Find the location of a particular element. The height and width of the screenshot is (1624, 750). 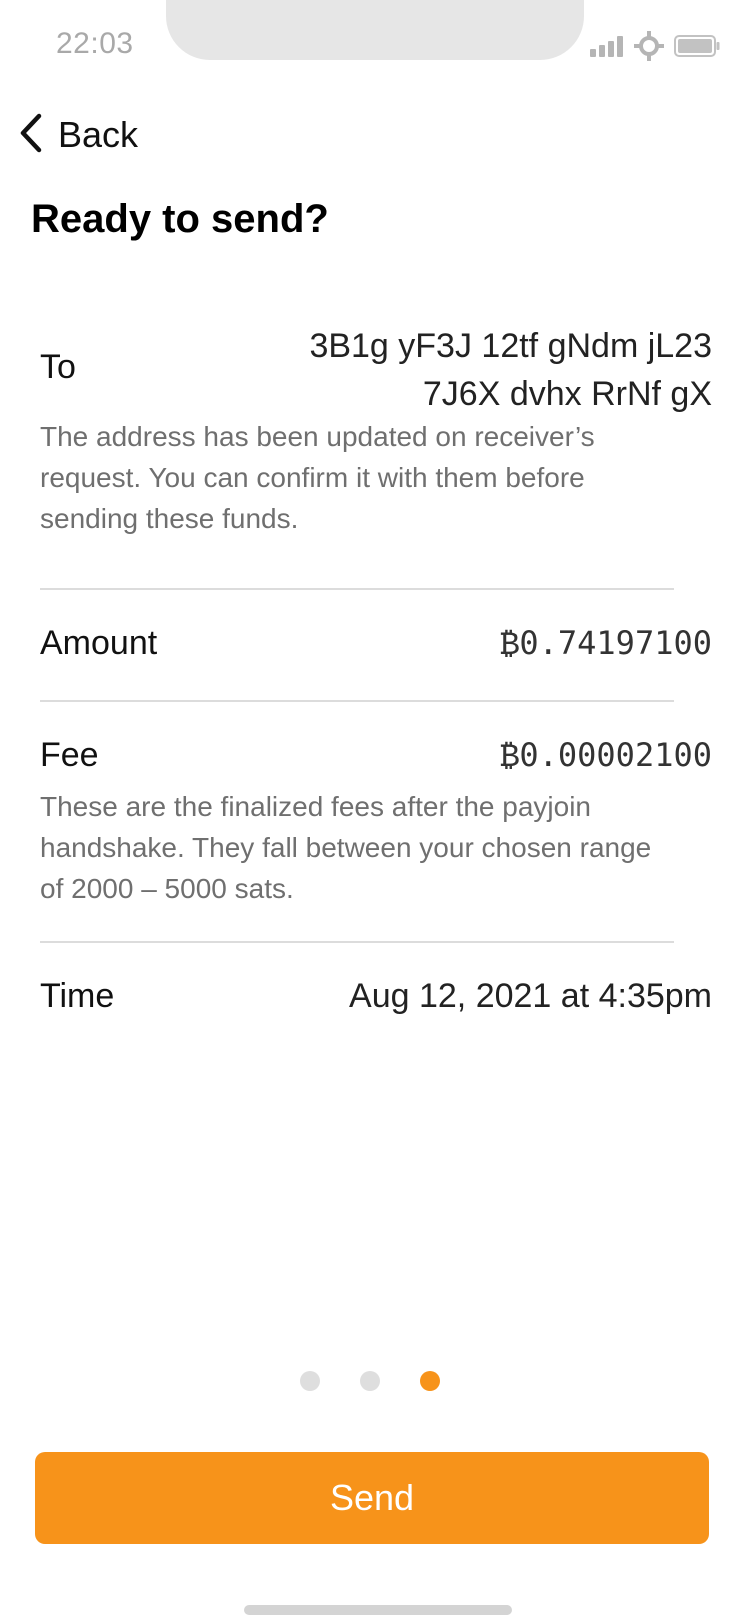

amount-label: Amount is located at coordinates (99, 643).